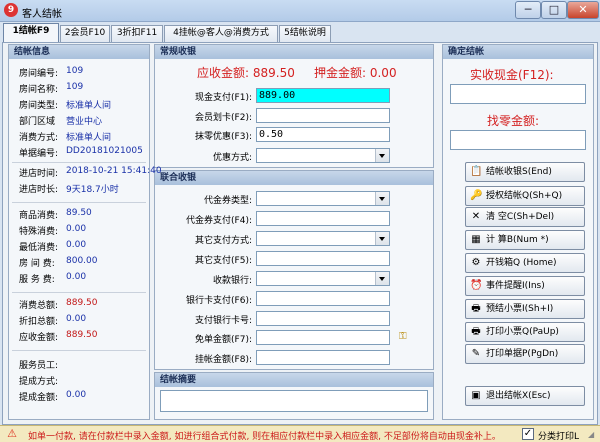 This screenshot has height=442, width=600. I want to click on confirm-panel-header: 确定结帐, so click(518, 52).